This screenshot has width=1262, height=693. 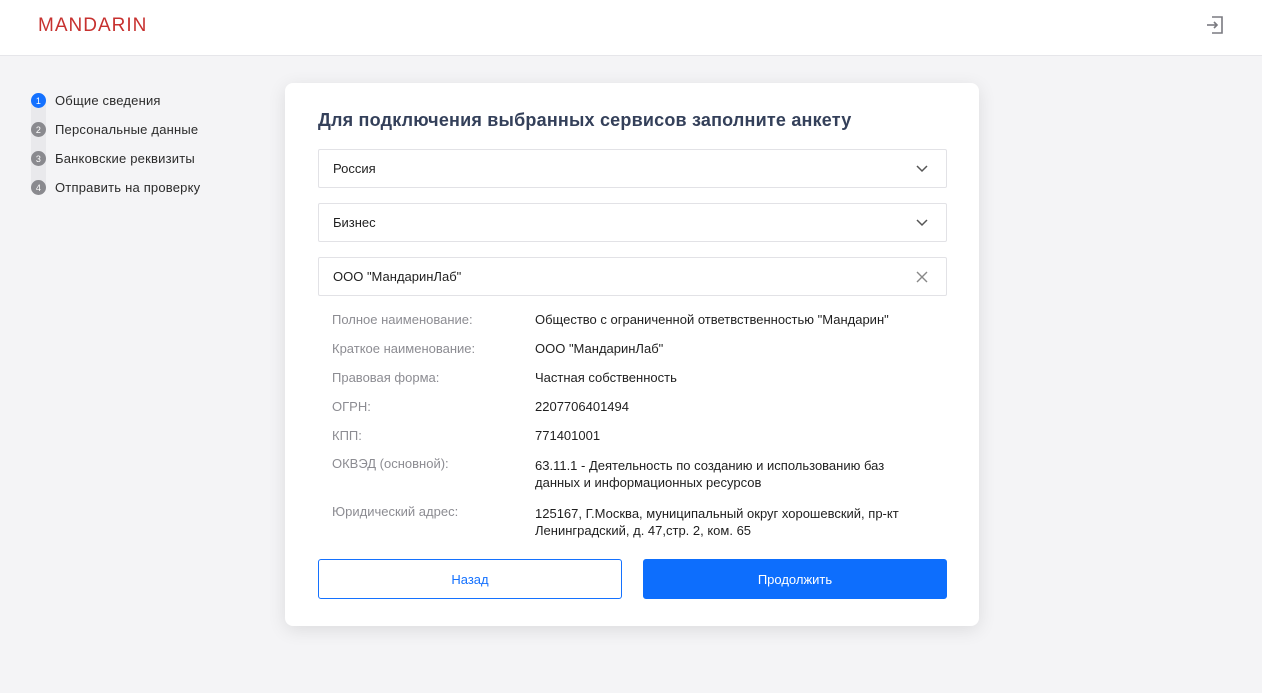 What do you see at coordinates (568, 435) in the screenshot?
I see `detail-value: 771401001` at bounding box center [568, 435].